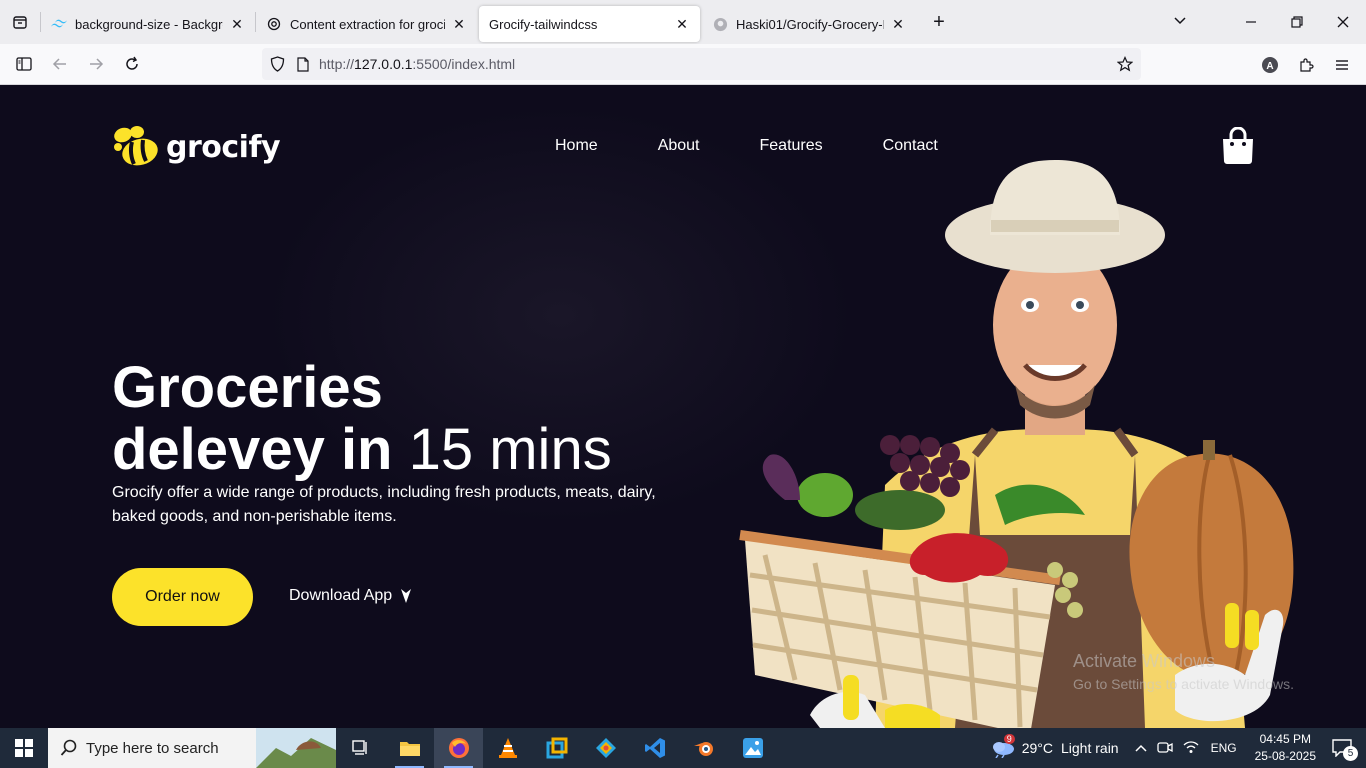 This screenshot has height=768, width=1366. Describe the element at coordinates (1285, 739) in the screenshot. I see `clock-time: 04:45 PM` at that location.